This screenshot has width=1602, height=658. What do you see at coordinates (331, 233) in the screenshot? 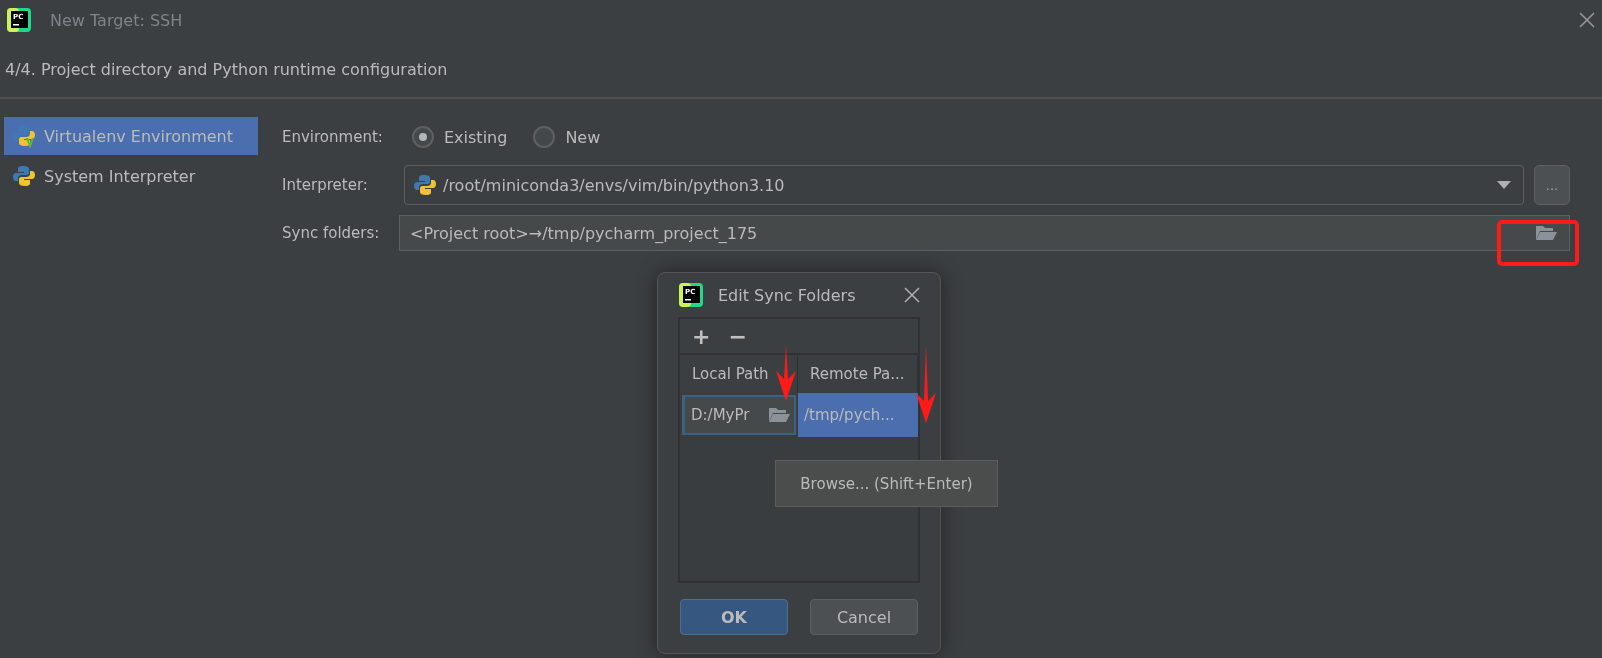
I see `sync-folders-label: Sync folders:` at bounding box center [331, 233].